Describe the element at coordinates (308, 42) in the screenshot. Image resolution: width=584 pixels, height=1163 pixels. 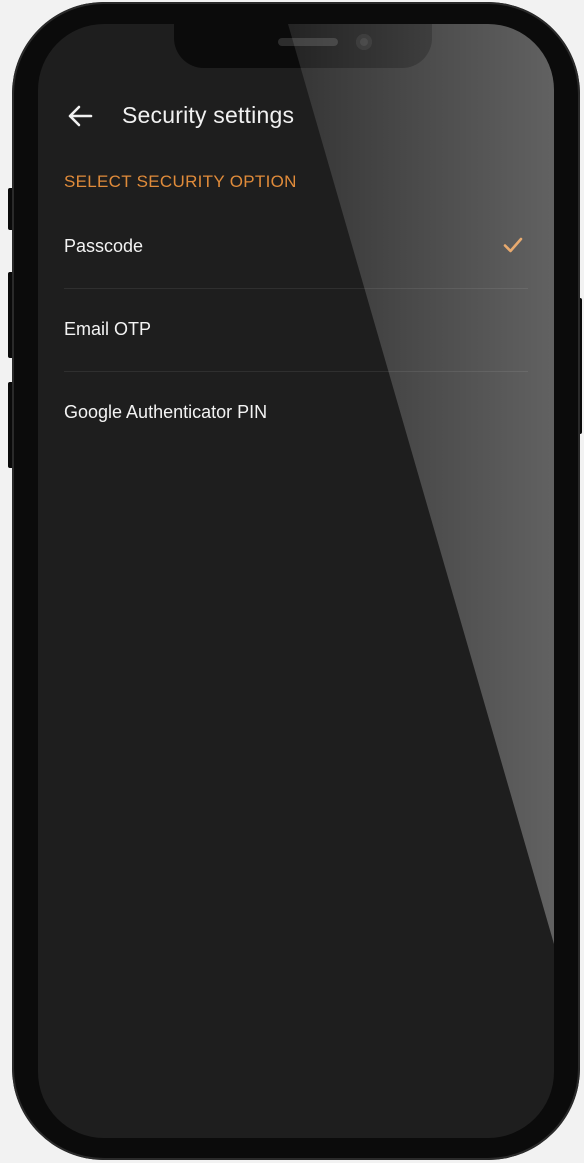
I see `earpiece-speaker` at that location.